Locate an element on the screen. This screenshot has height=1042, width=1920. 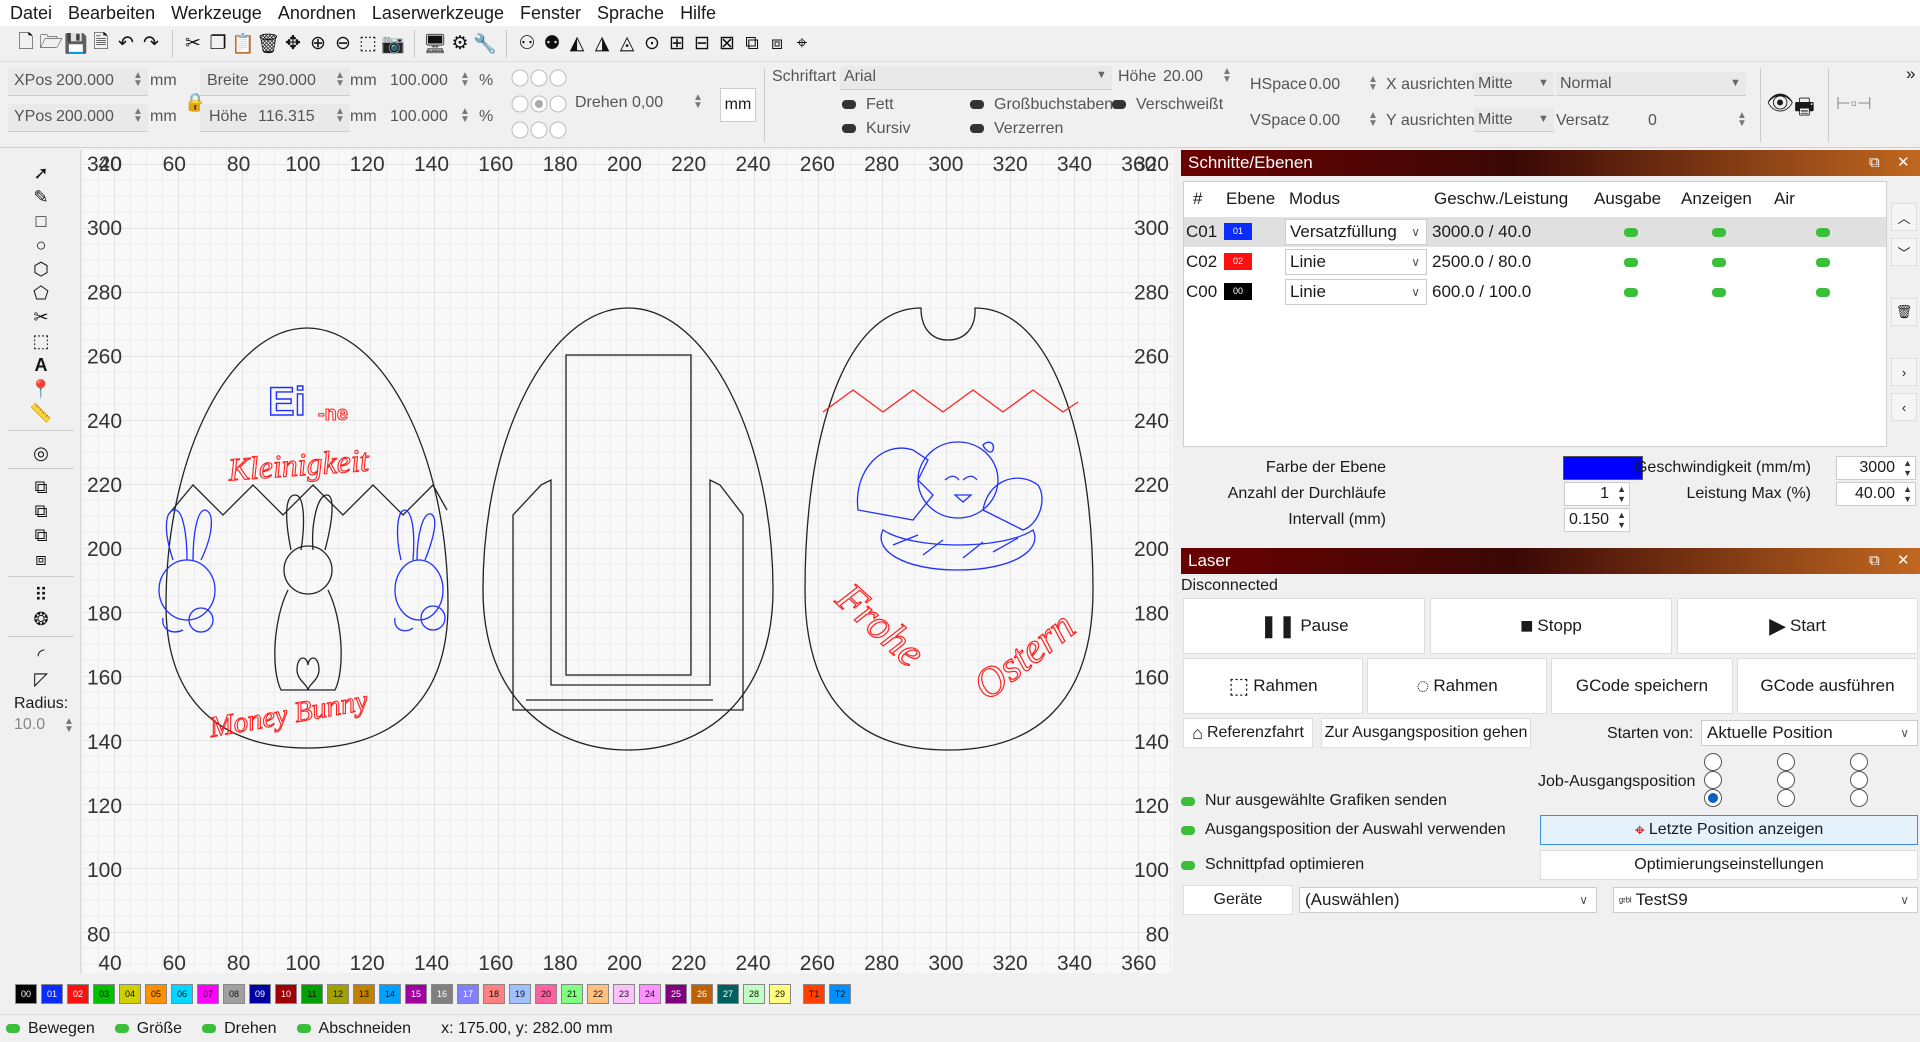
use-selection-origin-checkbox: Ausgangsposition der Auswahl verwenden is located at coordinates (1343, 830).